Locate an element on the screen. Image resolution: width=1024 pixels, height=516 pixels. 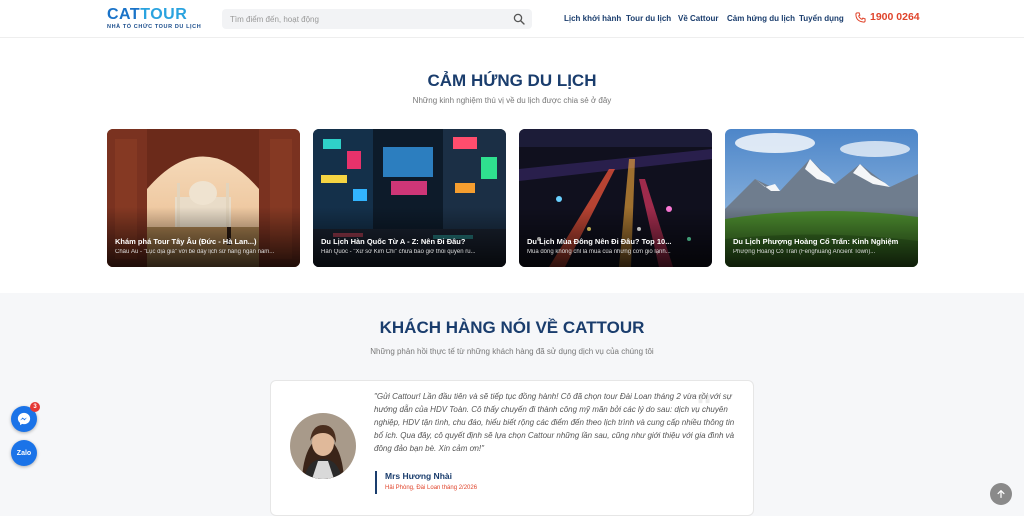
search-icon is located at coordinates (519, 19).